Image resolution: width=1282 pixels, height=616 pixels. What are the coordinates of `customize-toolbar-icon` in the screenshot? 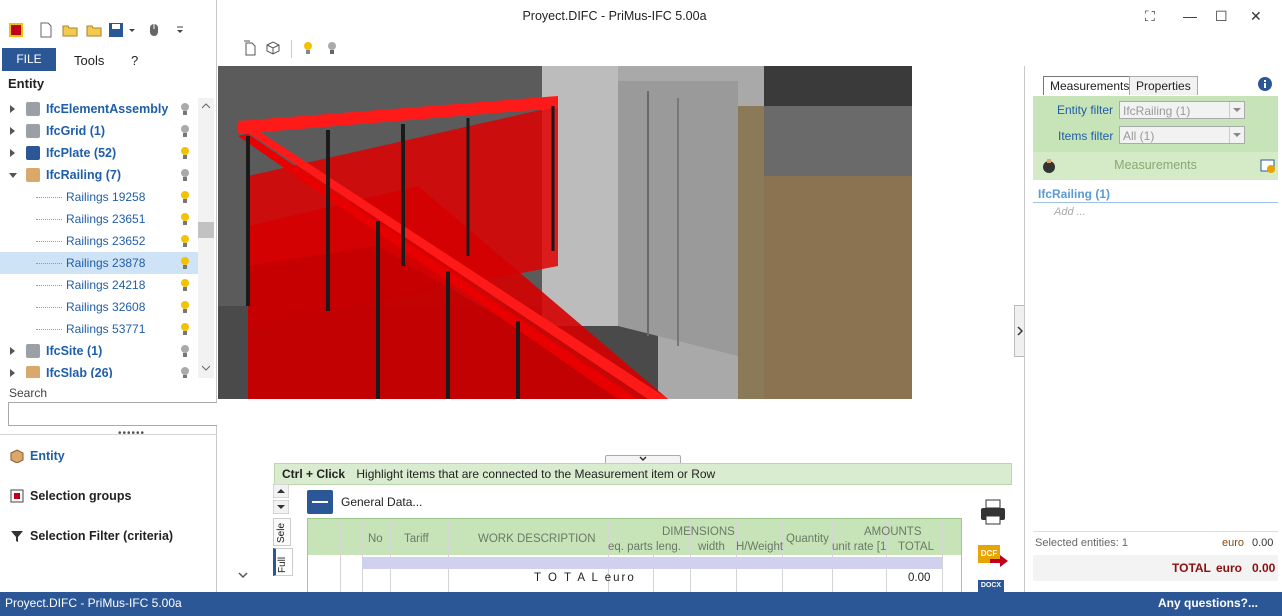 It's located at (180, 30).